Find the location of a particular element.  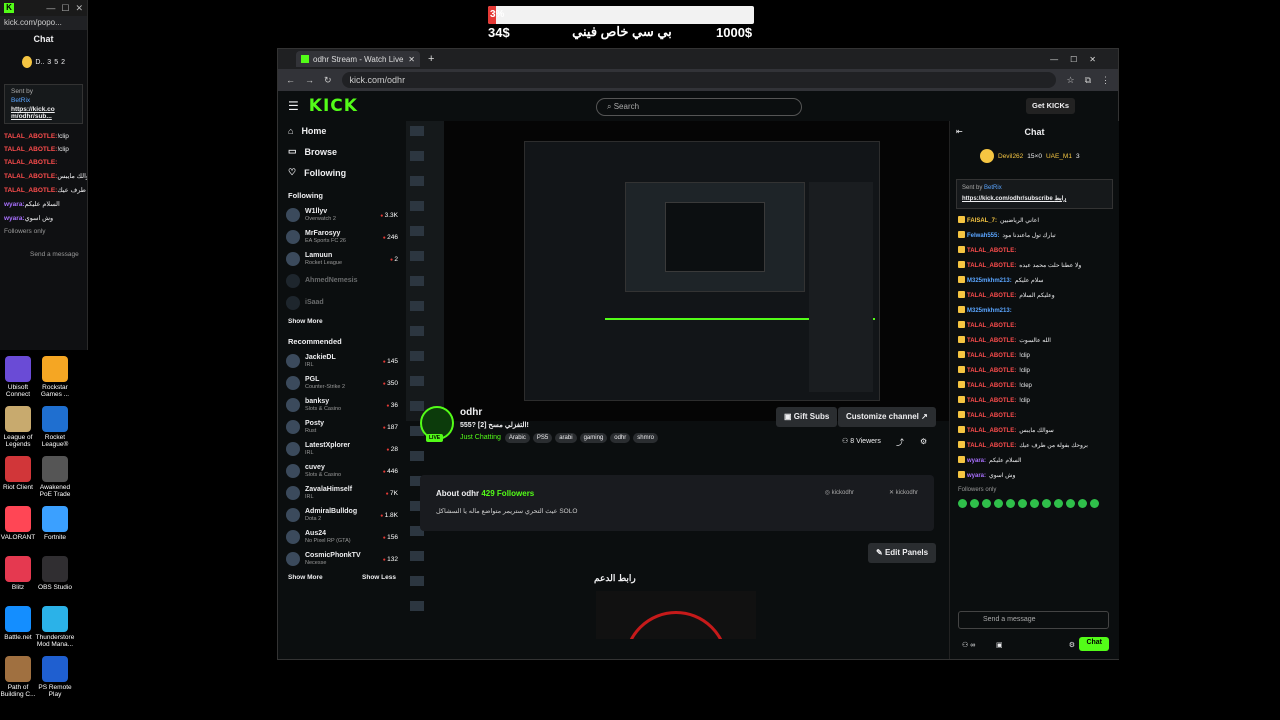

mini-username: wyara: is located at coordinates (14, 204).